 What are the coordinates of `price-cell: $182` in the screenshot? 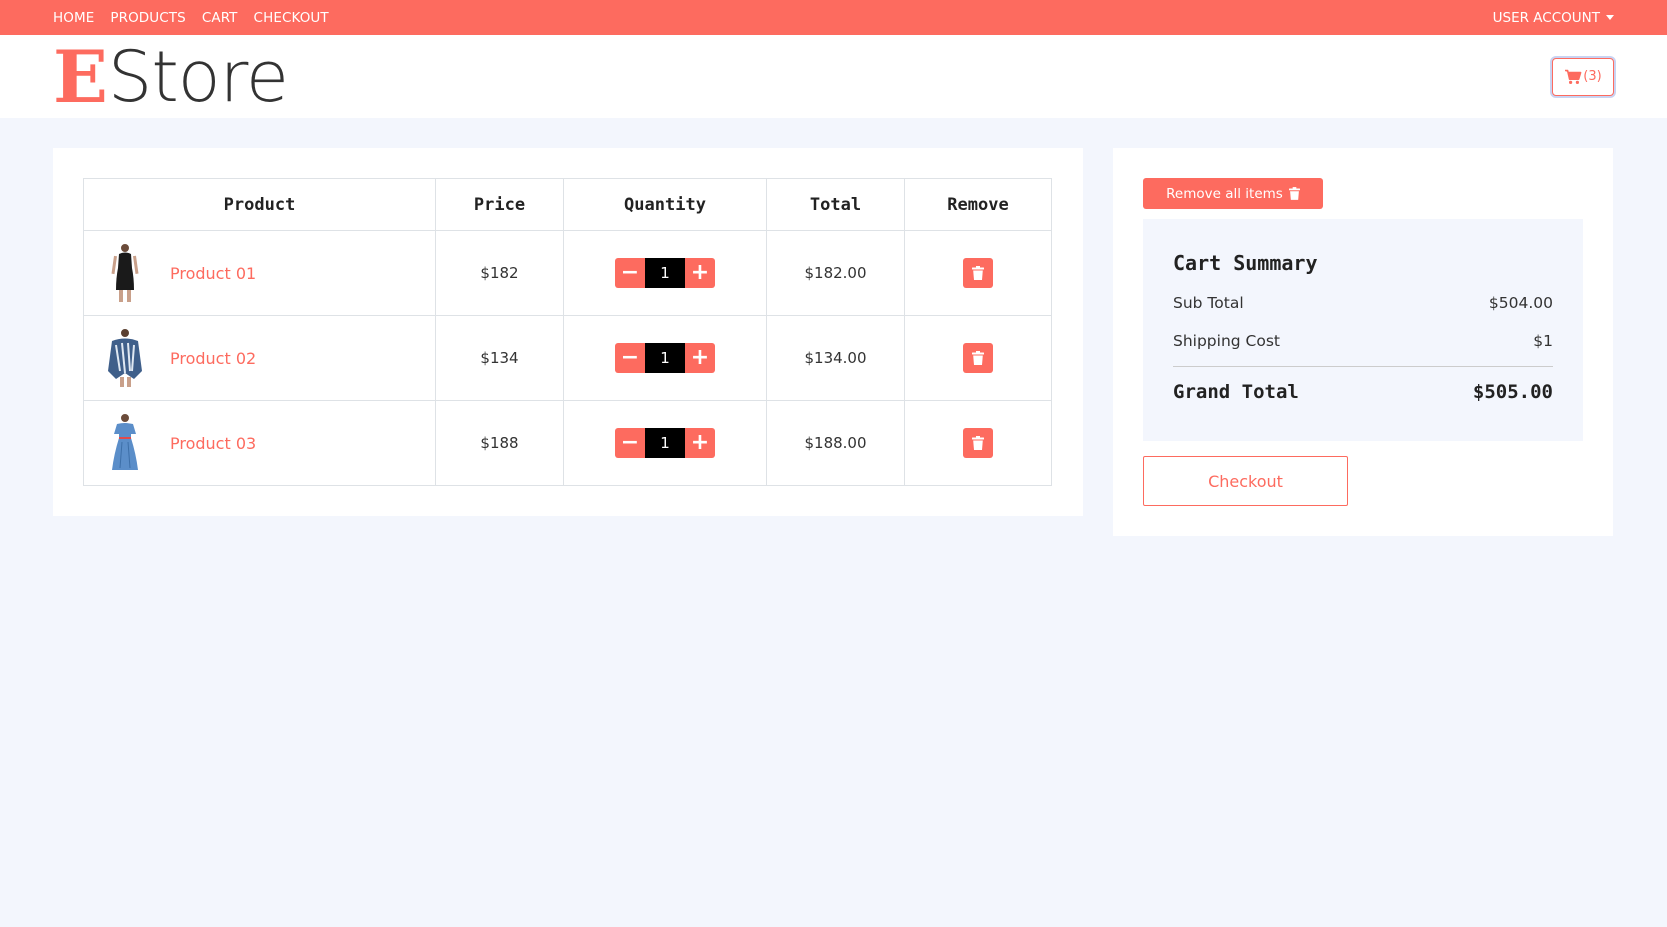 It's located at (499, 273).